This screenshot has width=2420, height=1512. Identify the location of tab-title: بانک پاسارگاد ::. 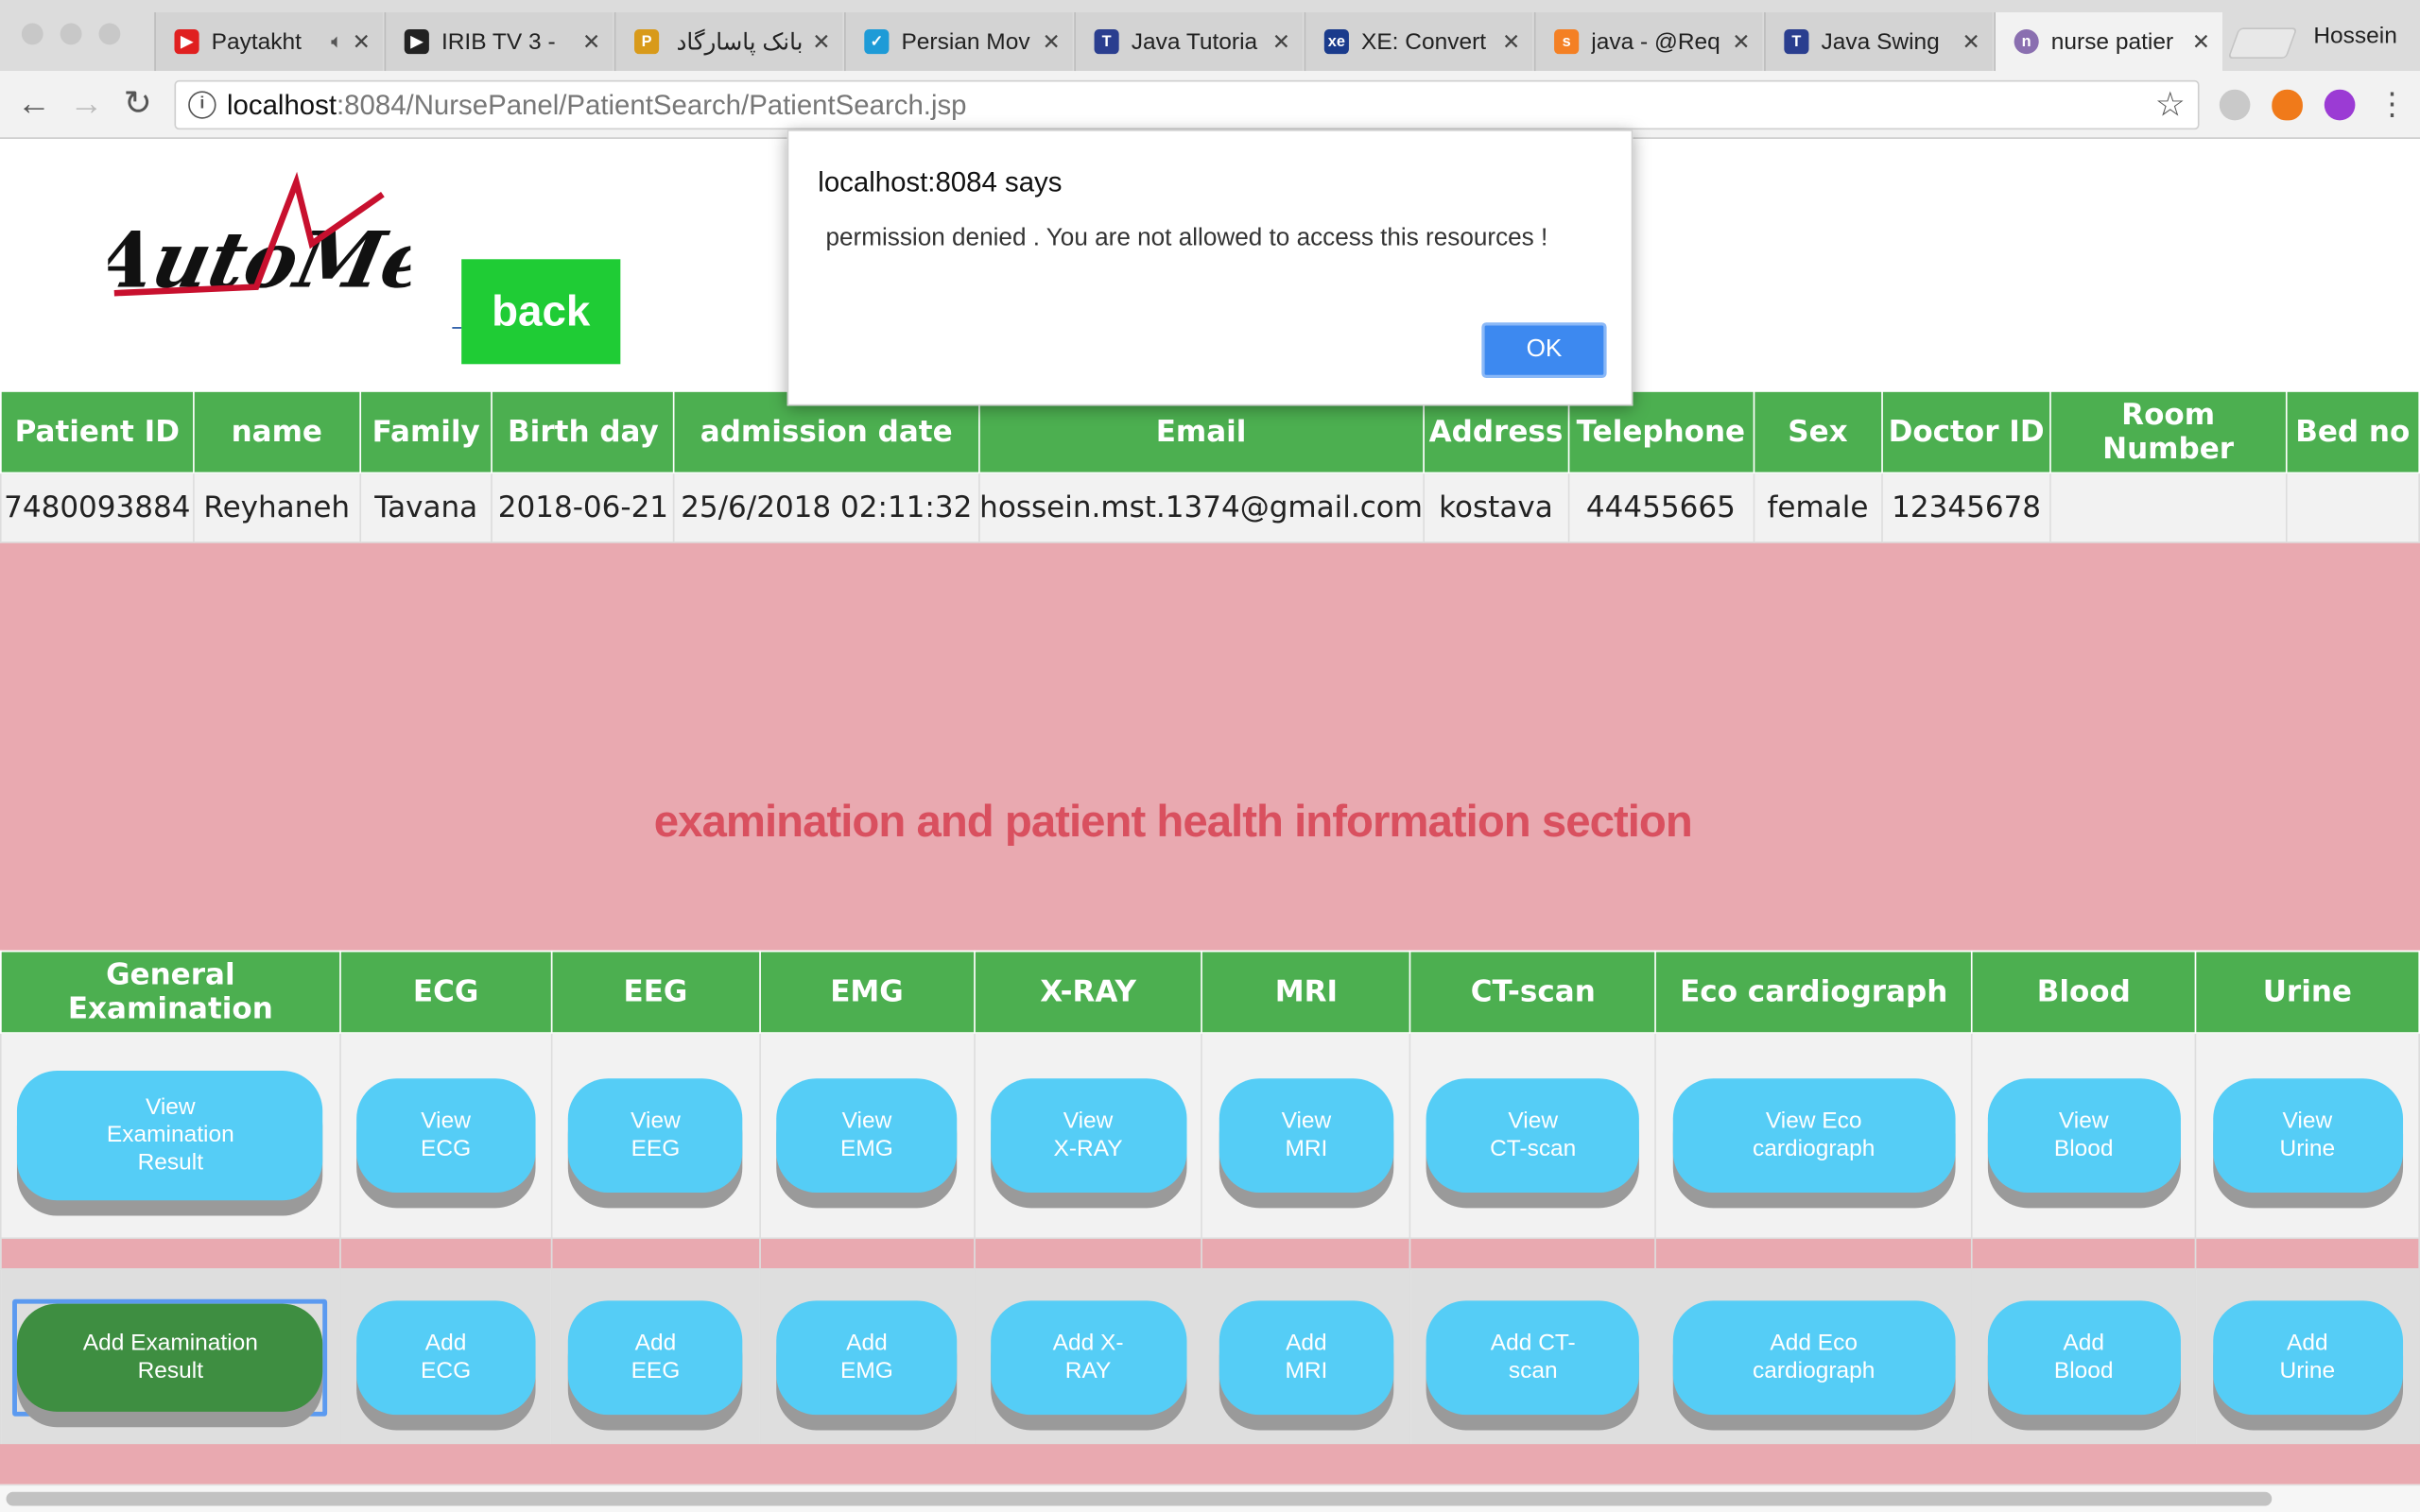
(737, 42).